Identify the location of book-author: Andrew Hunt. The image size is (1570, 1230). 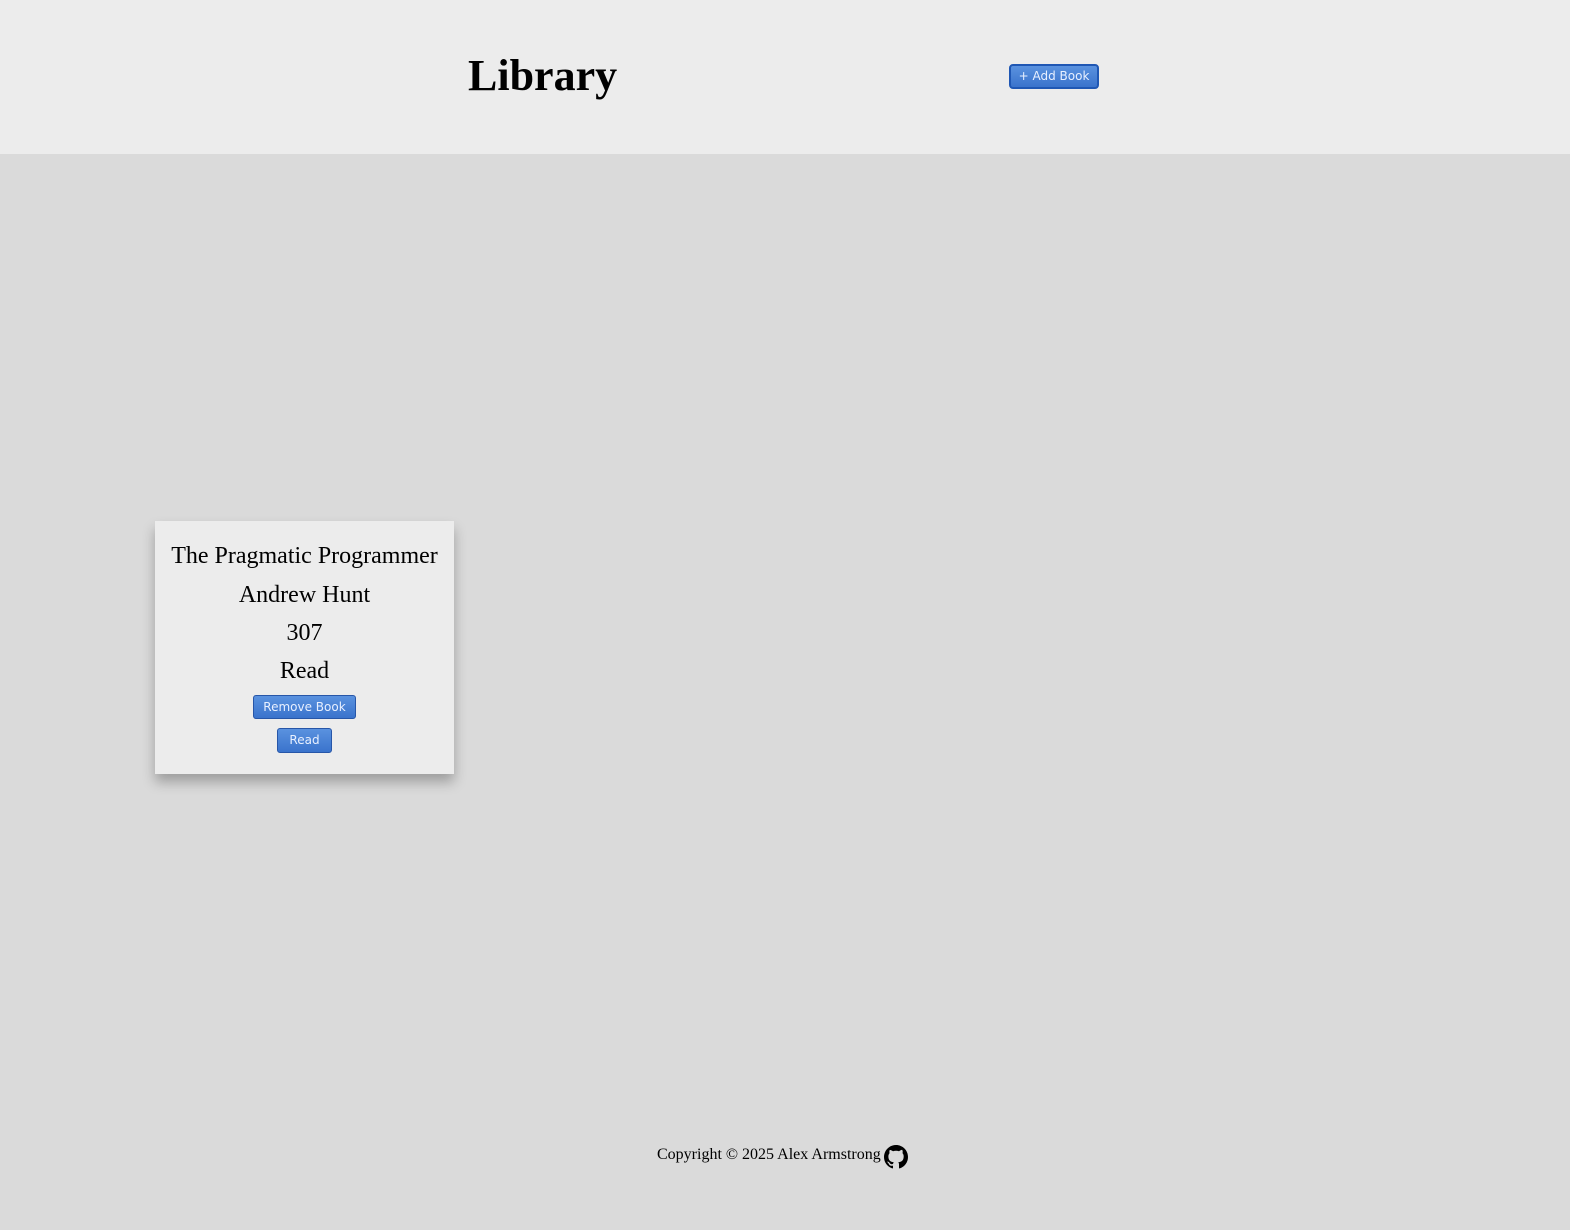
(304, 595).